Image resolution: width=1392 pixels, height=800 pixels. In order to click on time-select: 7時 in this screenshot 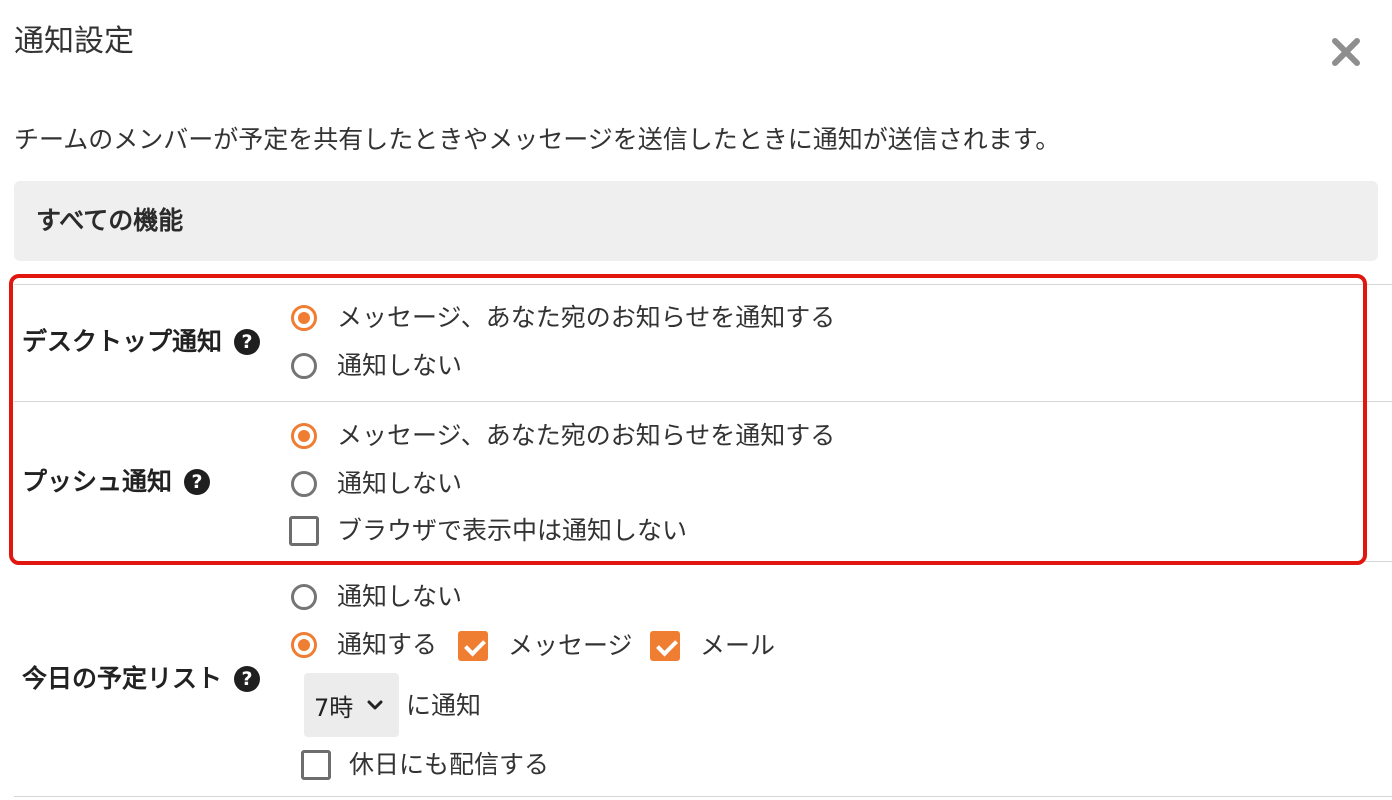, I will do `click(351, 705)`.